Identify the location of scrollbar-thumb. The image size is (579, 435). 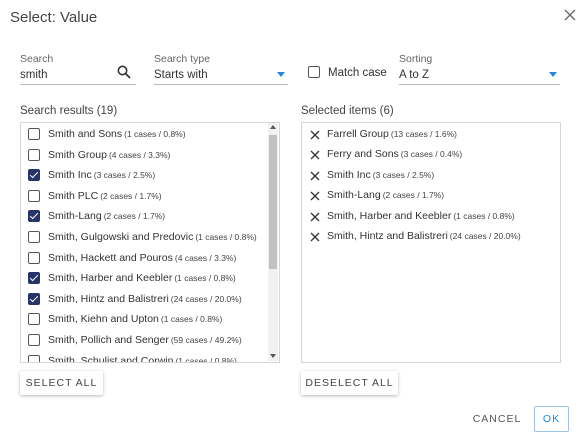
(273, 202).